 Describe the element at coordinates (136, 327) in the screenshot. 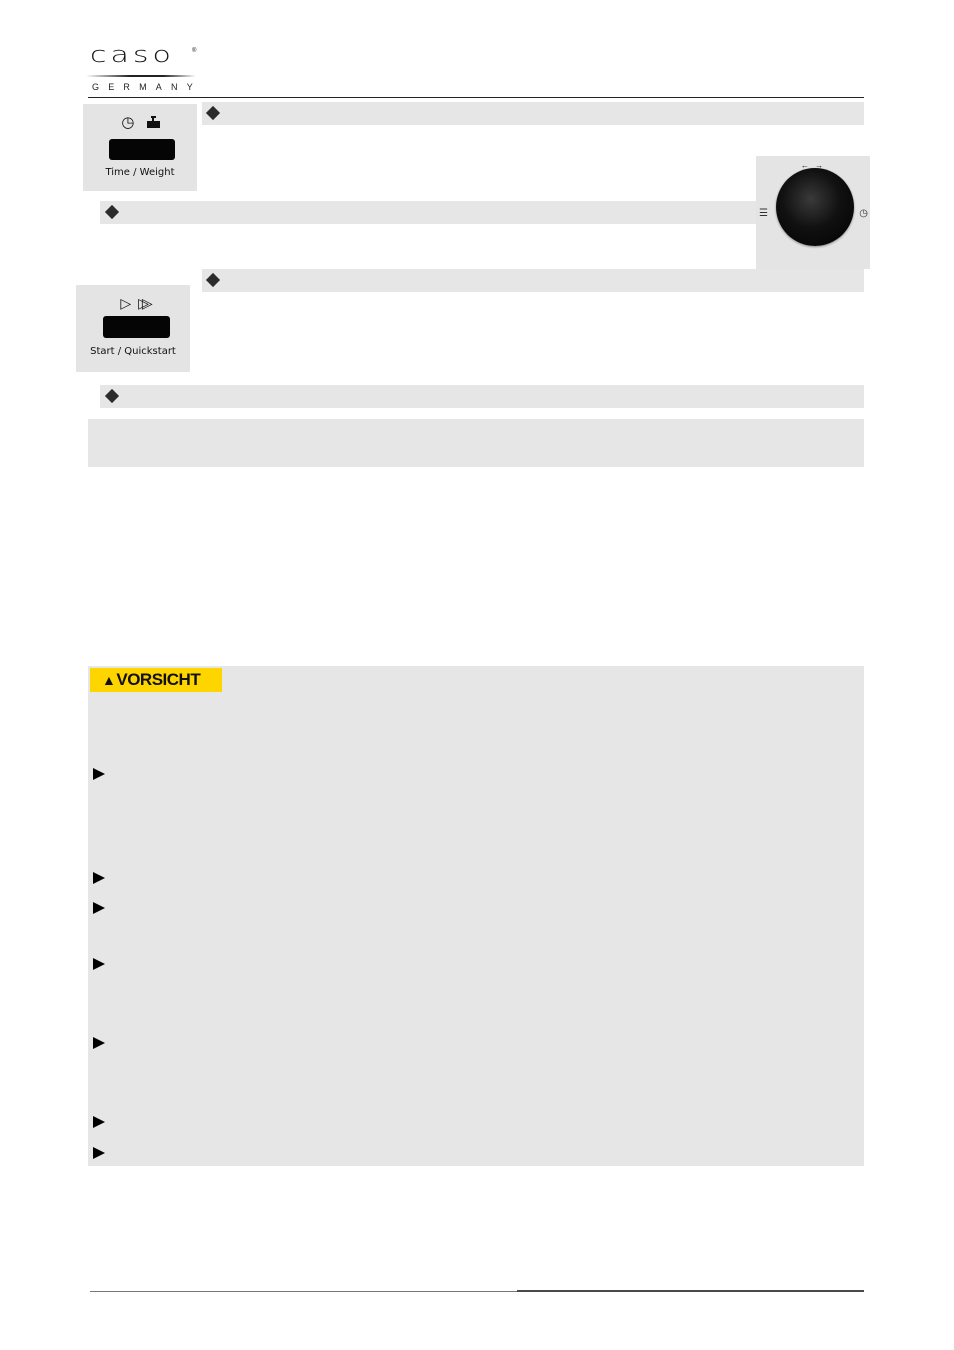

I see `start-quickstart-button` at that location.